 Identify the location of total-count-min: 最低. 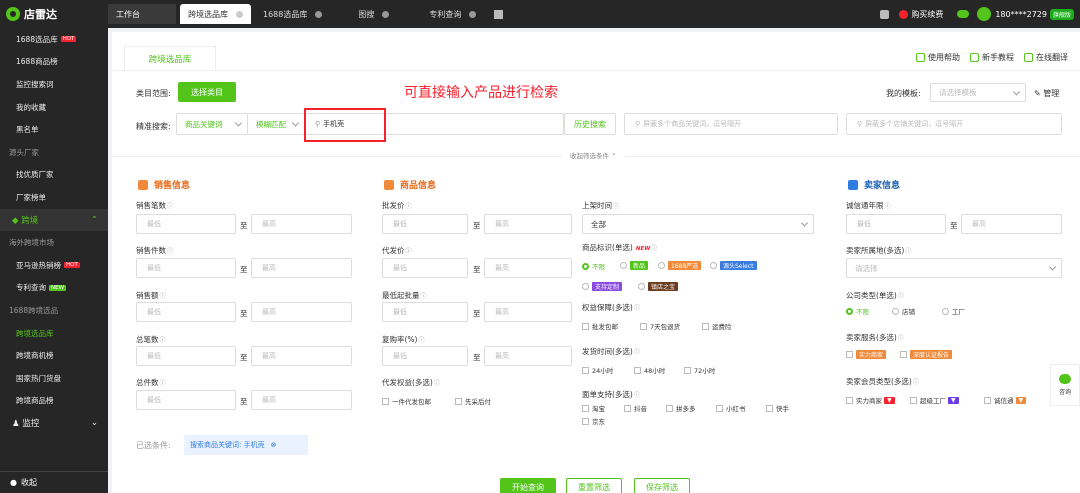
(186, 356).